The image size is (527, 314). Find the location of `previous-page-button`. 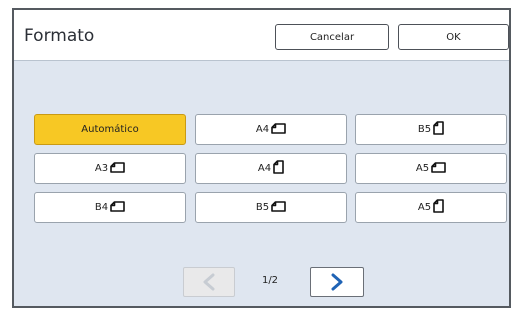

previous-page-button is located at coordinates (209, 282).